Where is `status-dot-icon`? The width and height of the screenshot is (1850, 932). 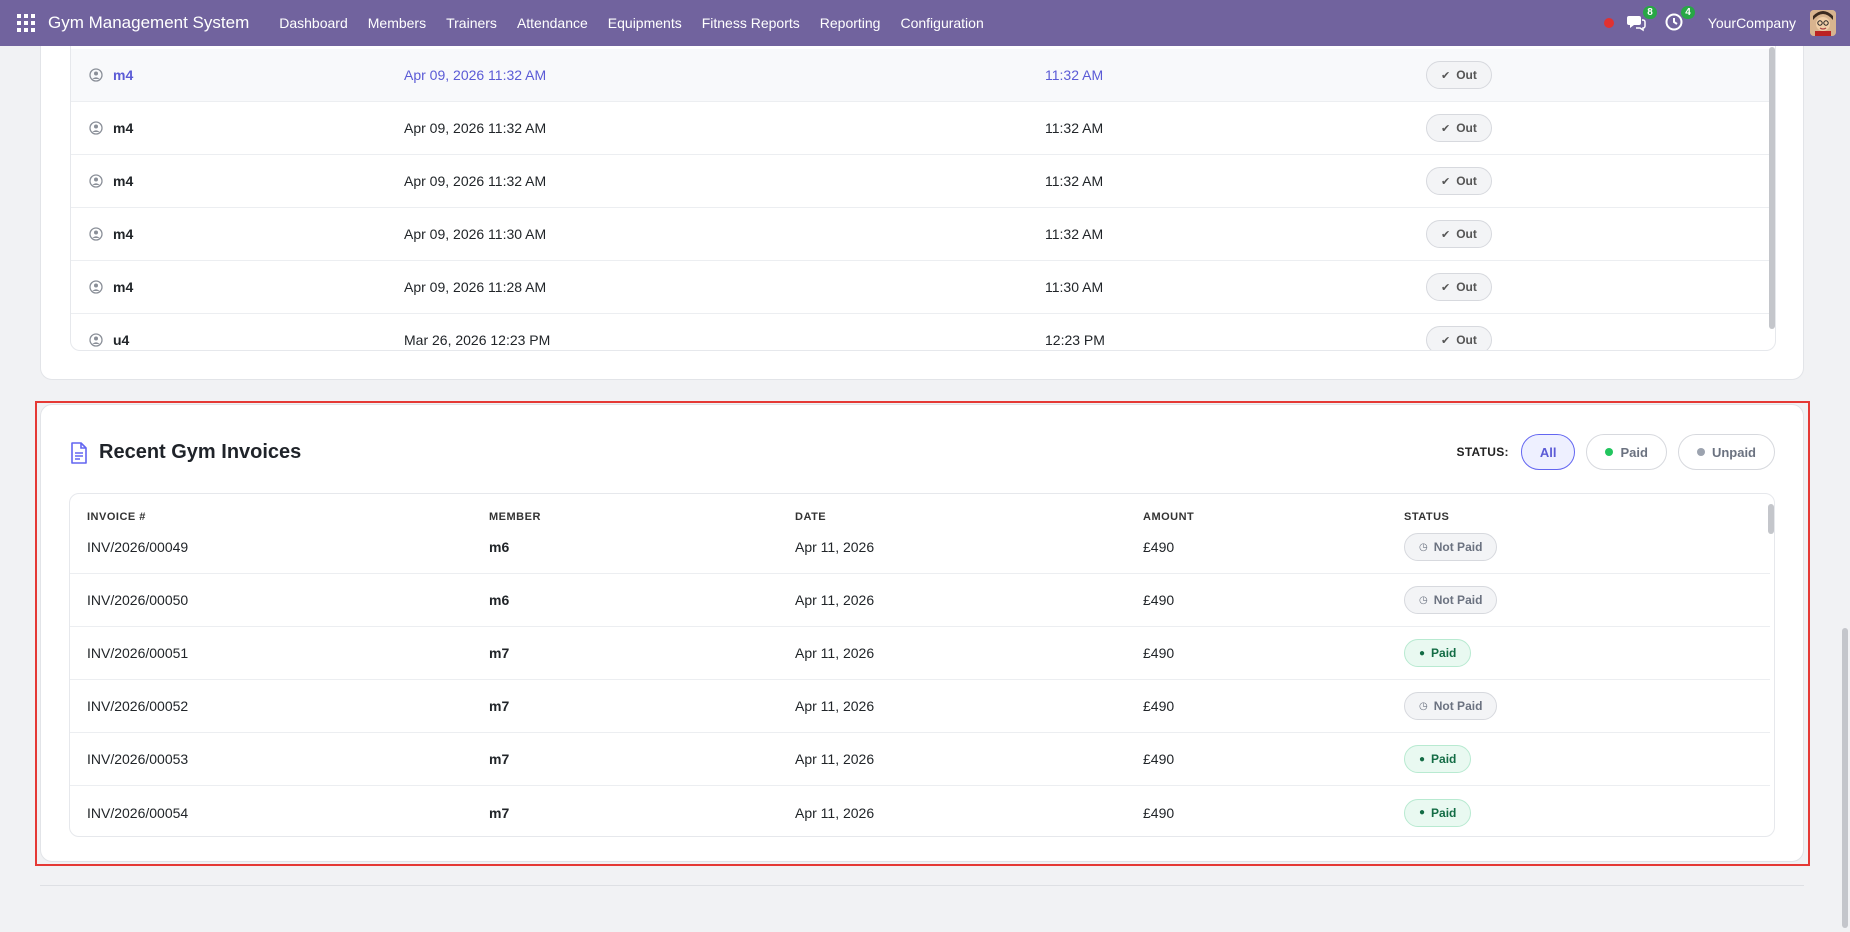
status-dot-icon is located at coordinates (1608, 23).